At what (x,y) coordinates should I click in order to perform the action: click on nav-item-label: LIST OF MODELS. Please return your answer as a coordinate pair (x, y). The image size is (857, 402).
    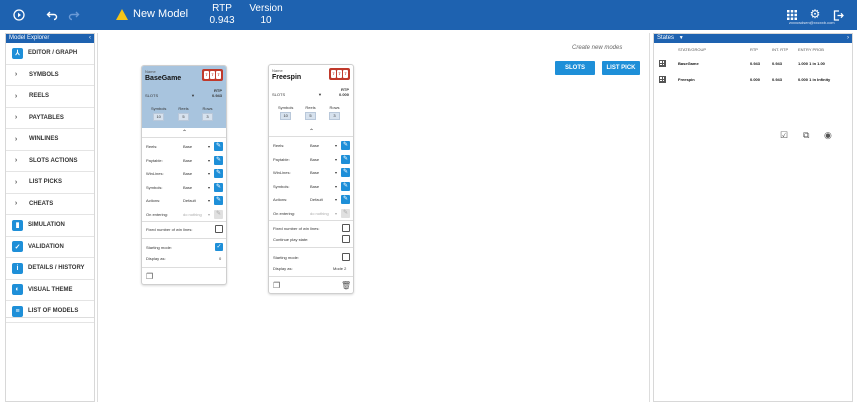
    Looking at the image, I should click on (53, 311).